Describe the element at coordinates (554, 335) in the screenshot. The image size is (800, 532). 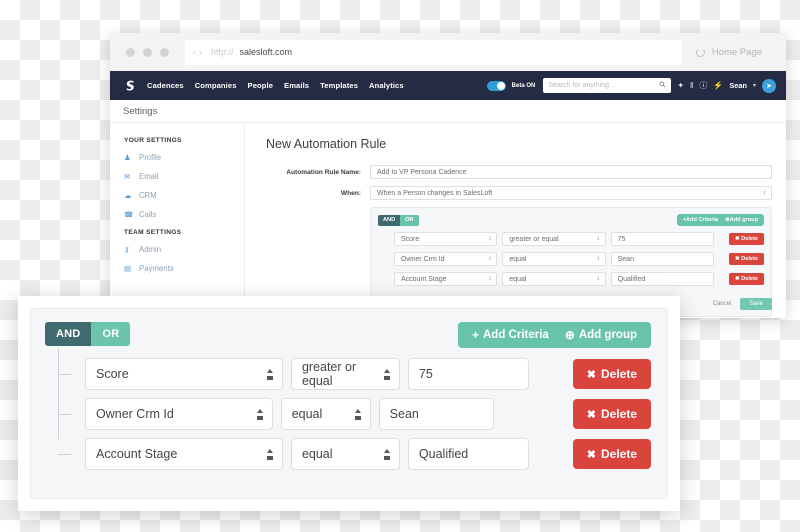
I see `add-buttons-large: + Add Criteria ⊕ Add group` at that location.